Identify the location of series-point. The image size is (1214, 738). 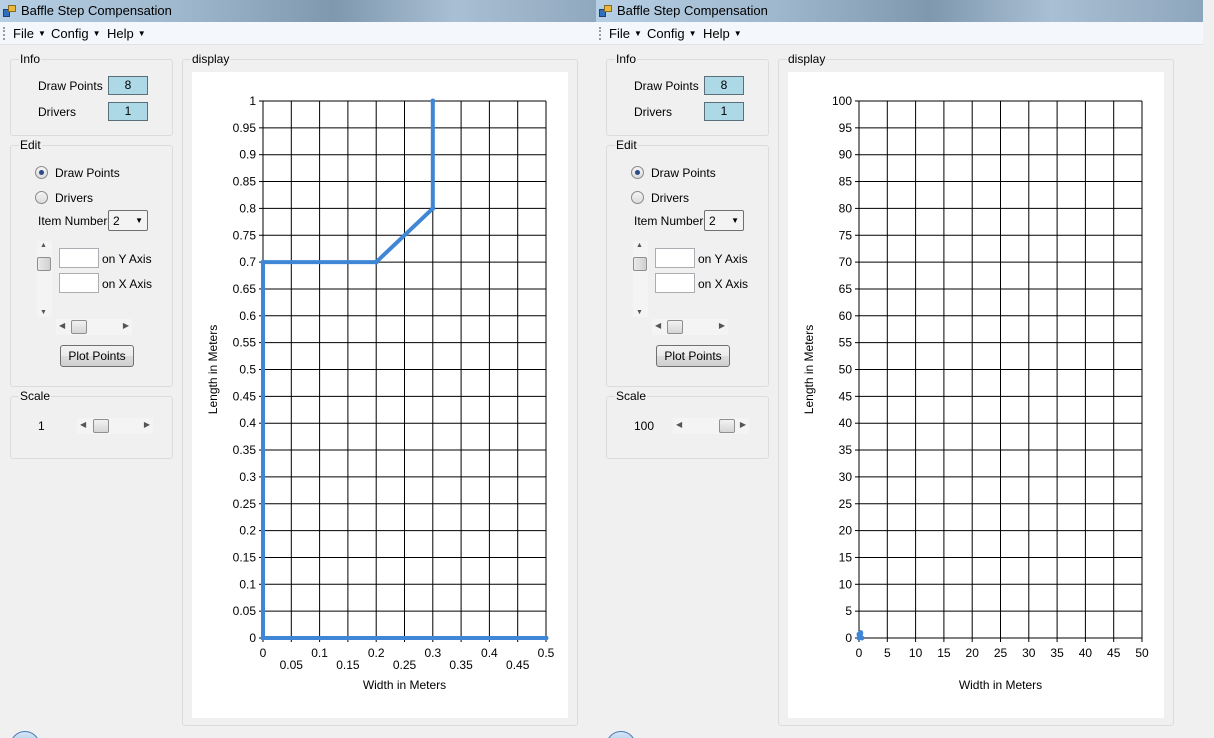
(433, 208).